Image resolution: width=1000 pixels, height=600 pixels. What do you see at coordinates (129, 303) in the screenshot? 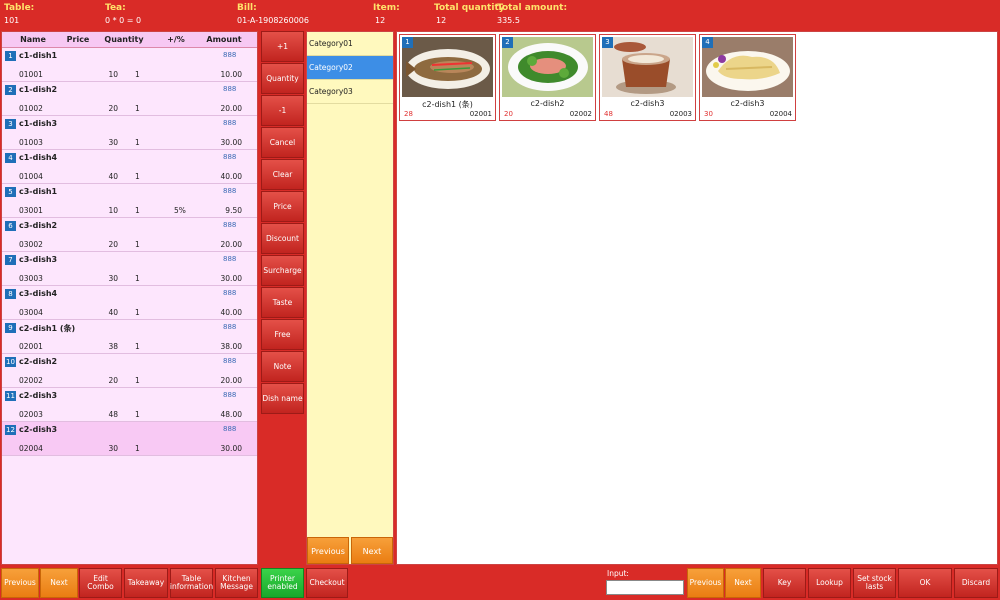
I see `order-row: 8 c3-dish4 888 03004 40 1 40.00` at bounding box center [129, 303].